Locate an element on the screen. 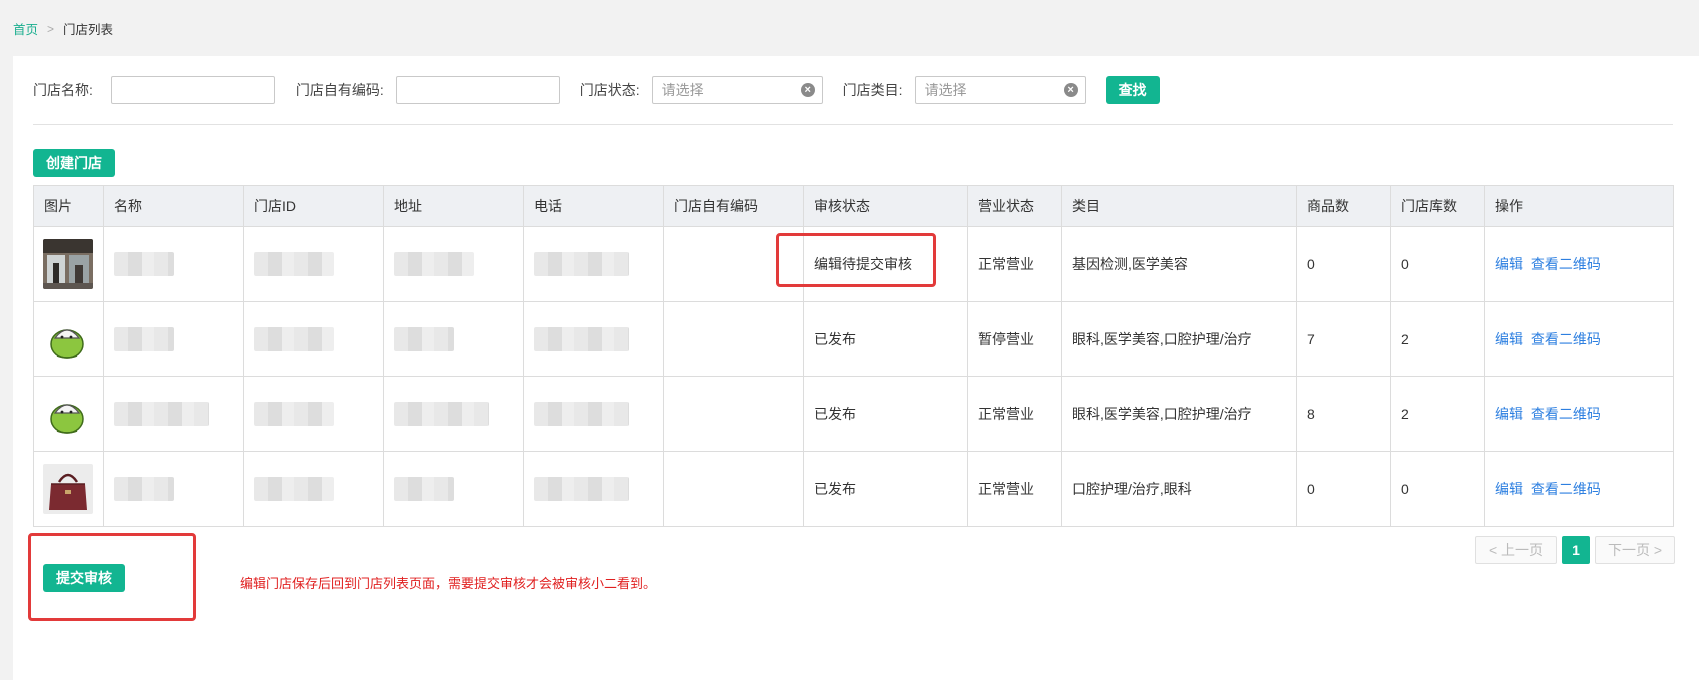 The height and width of the screenshot is (680, 1699). col-header-actions: 操作 is located at coordinates (1579, 206).